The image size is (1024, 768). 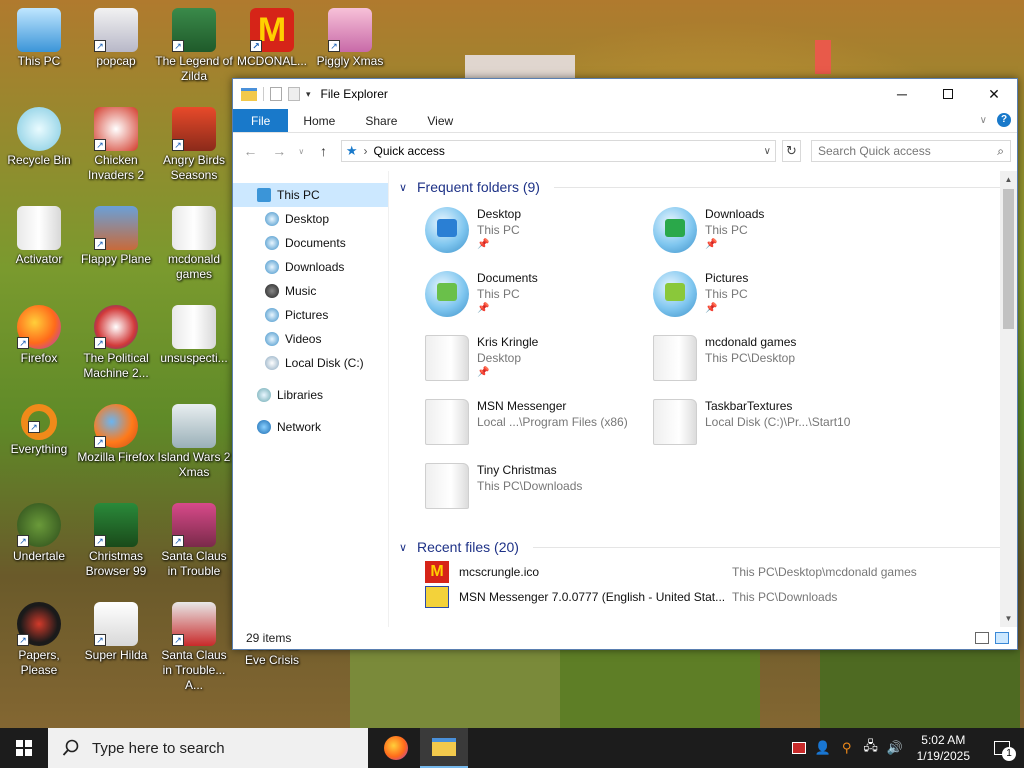 What do you see at coordinates (847, 748) in the screenshot?
I see `tray-search-icon: ⚲` at bounding box center [847, 748].